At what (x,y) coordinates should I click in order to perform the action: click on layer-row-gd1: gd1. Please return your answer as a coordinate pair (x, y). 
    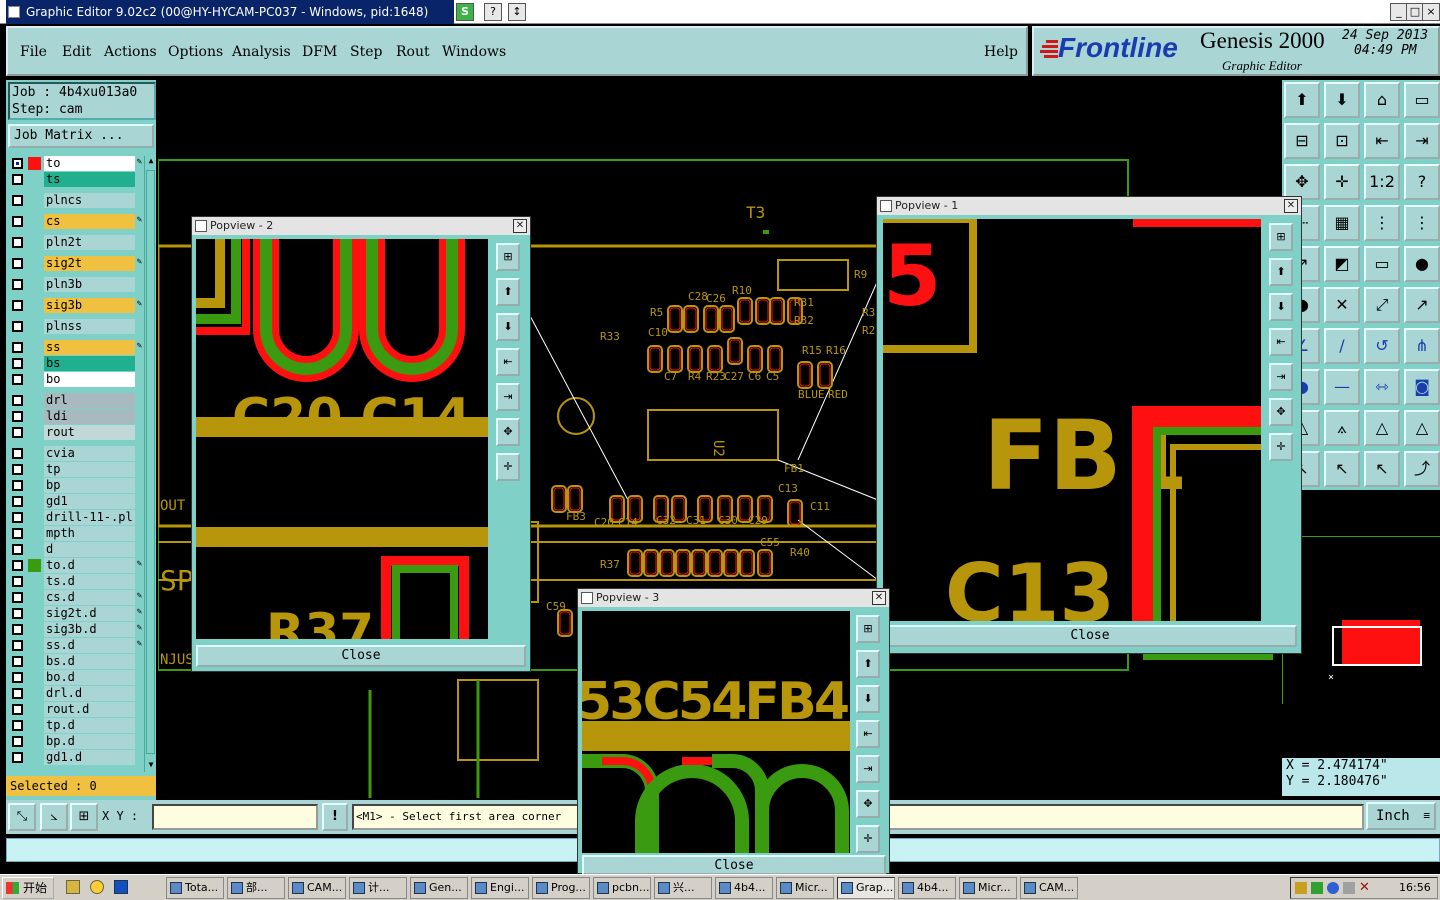
    Looking at the image, I should click on (76, 501).